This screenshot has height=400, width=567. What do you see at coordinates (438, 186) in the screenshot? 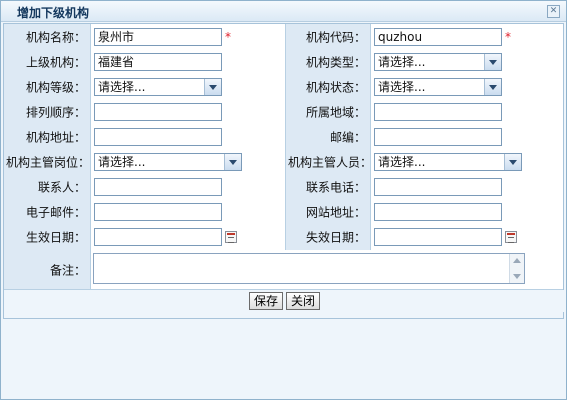
I see `phone-input` at bounding box center [438, 186].